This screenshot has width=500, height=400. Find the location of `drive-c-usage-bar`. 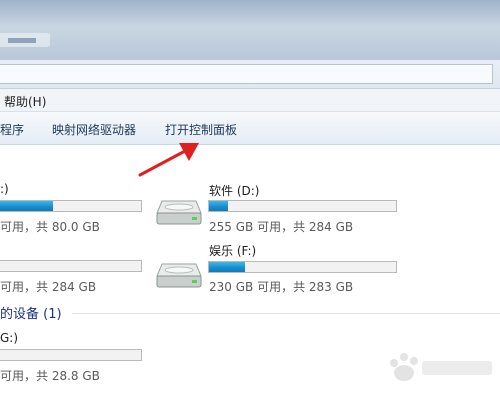

drive-c-usage-bar is located at coordinates (71, 206).